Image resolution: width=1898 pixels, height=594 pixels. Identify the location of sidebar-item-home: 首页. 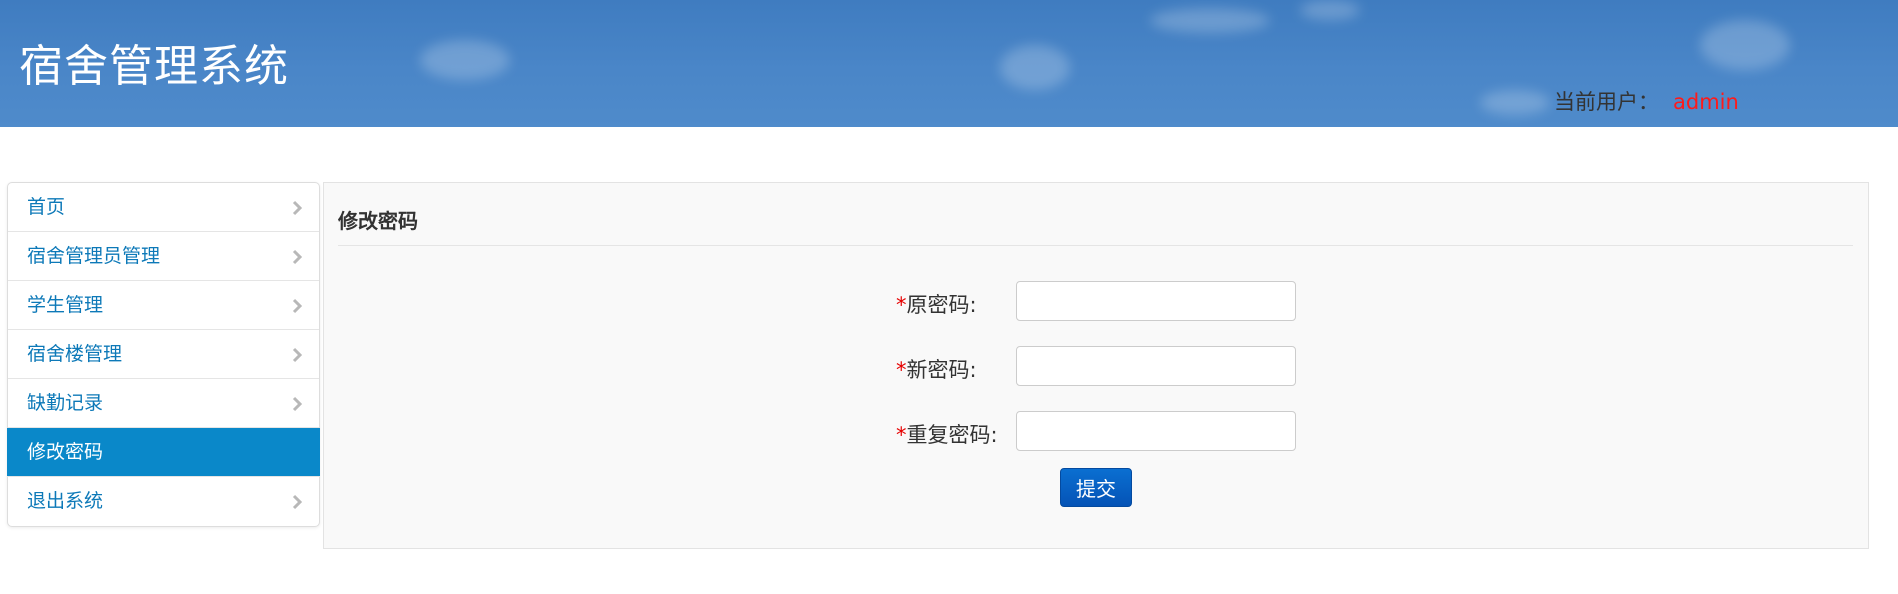
(163, 207).